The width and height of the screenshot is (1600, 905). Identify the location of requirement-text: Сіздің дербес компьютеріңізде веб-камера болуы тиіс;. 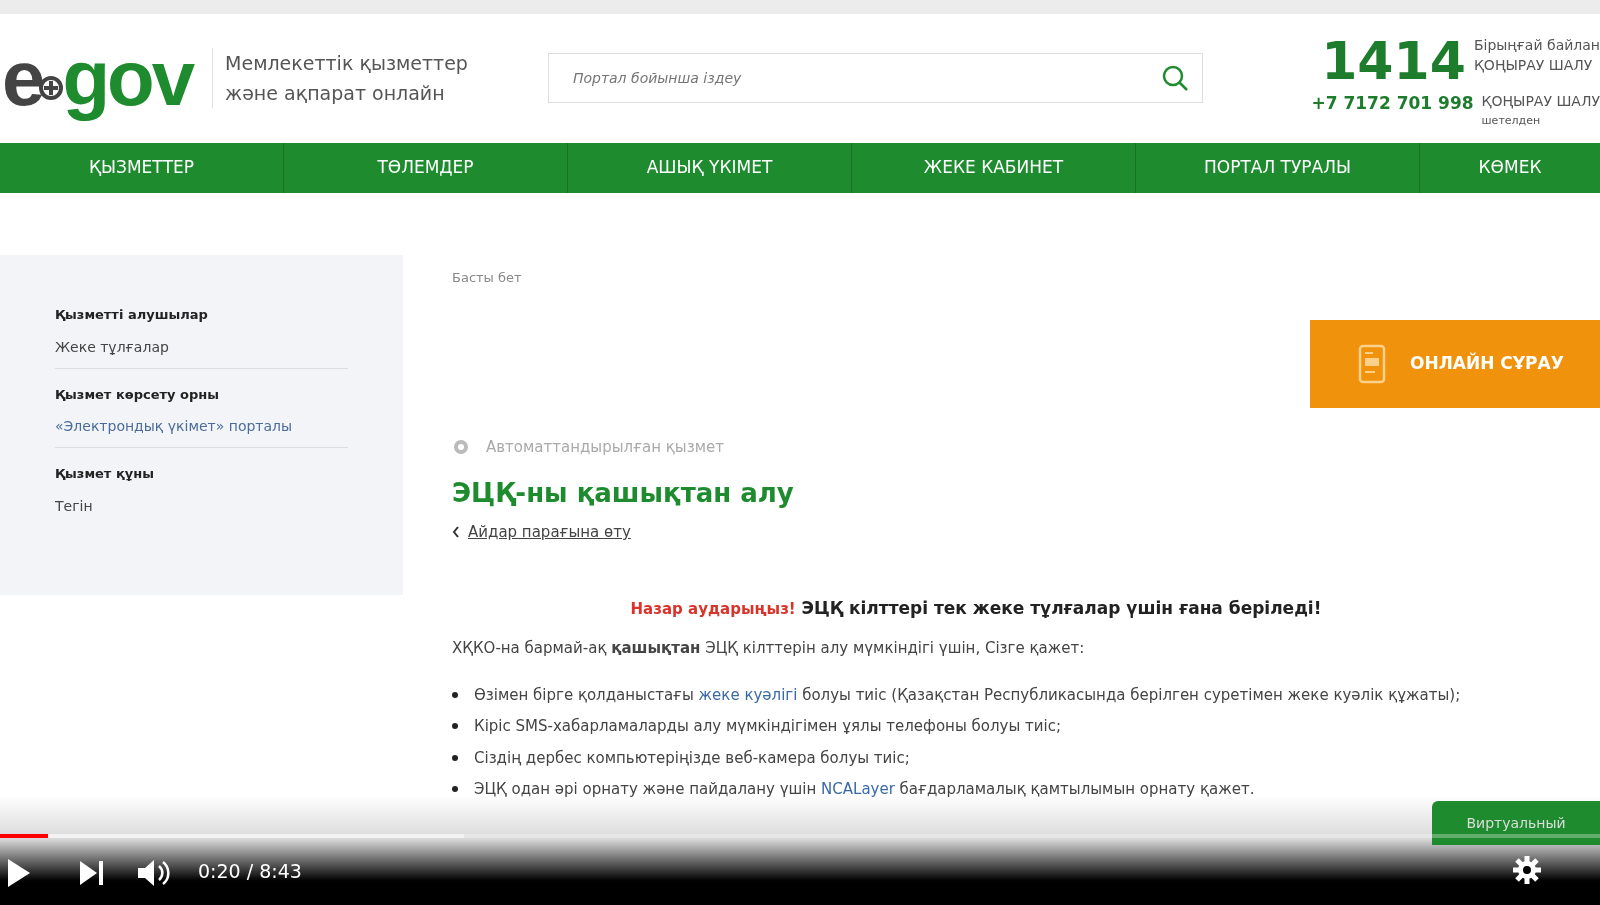
(692, 758).